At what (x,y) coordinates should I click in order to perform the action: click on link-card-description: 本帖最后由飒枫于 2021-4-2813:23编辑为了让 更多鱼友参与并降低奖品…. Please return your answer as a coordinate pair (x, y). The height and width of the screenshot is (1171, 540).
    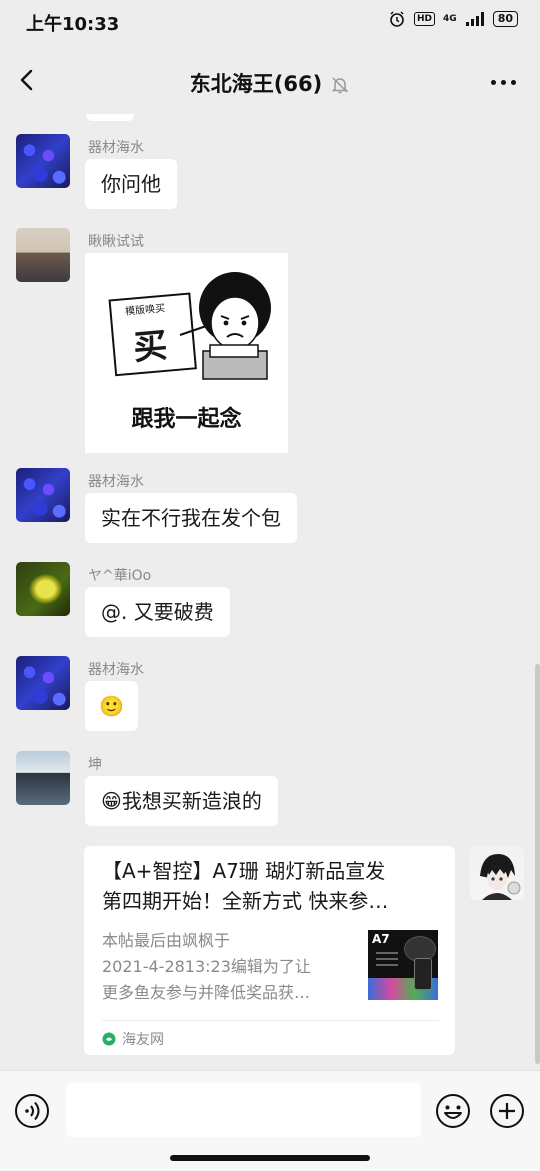
    Looking at the image, I should click on (227, 967).